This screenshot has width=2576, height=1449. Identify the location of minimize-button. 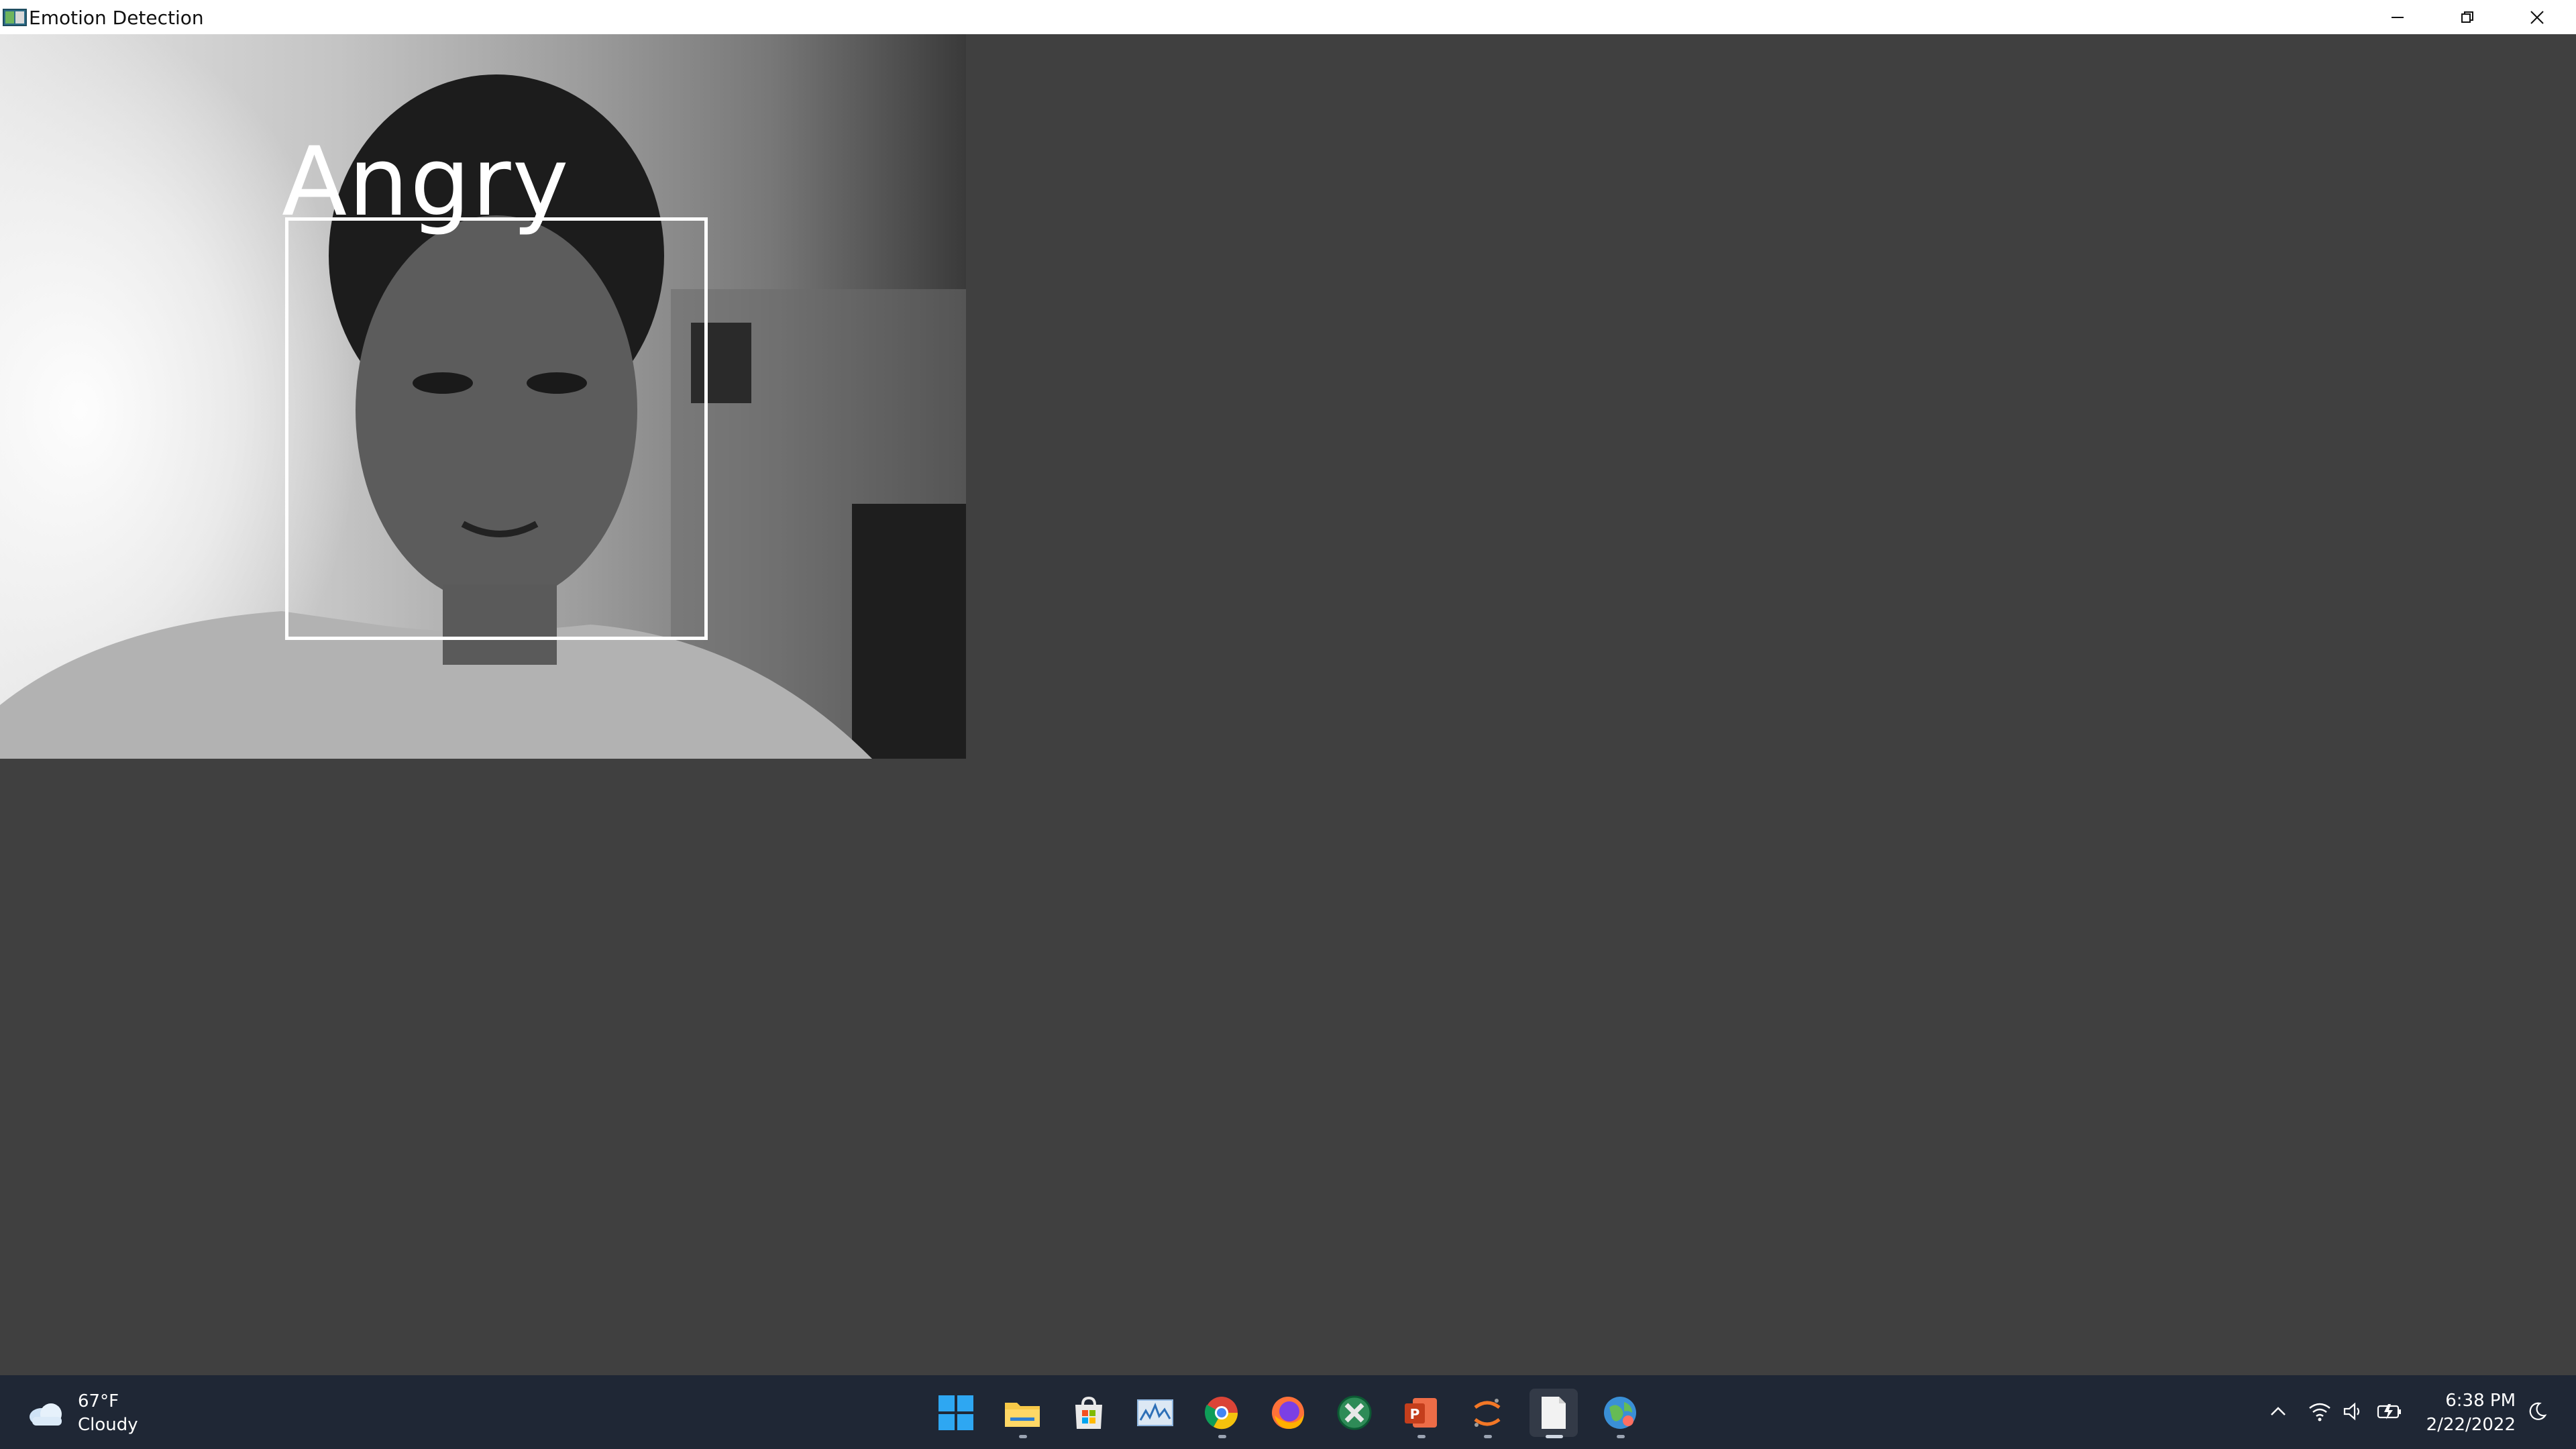
(2397, 17).